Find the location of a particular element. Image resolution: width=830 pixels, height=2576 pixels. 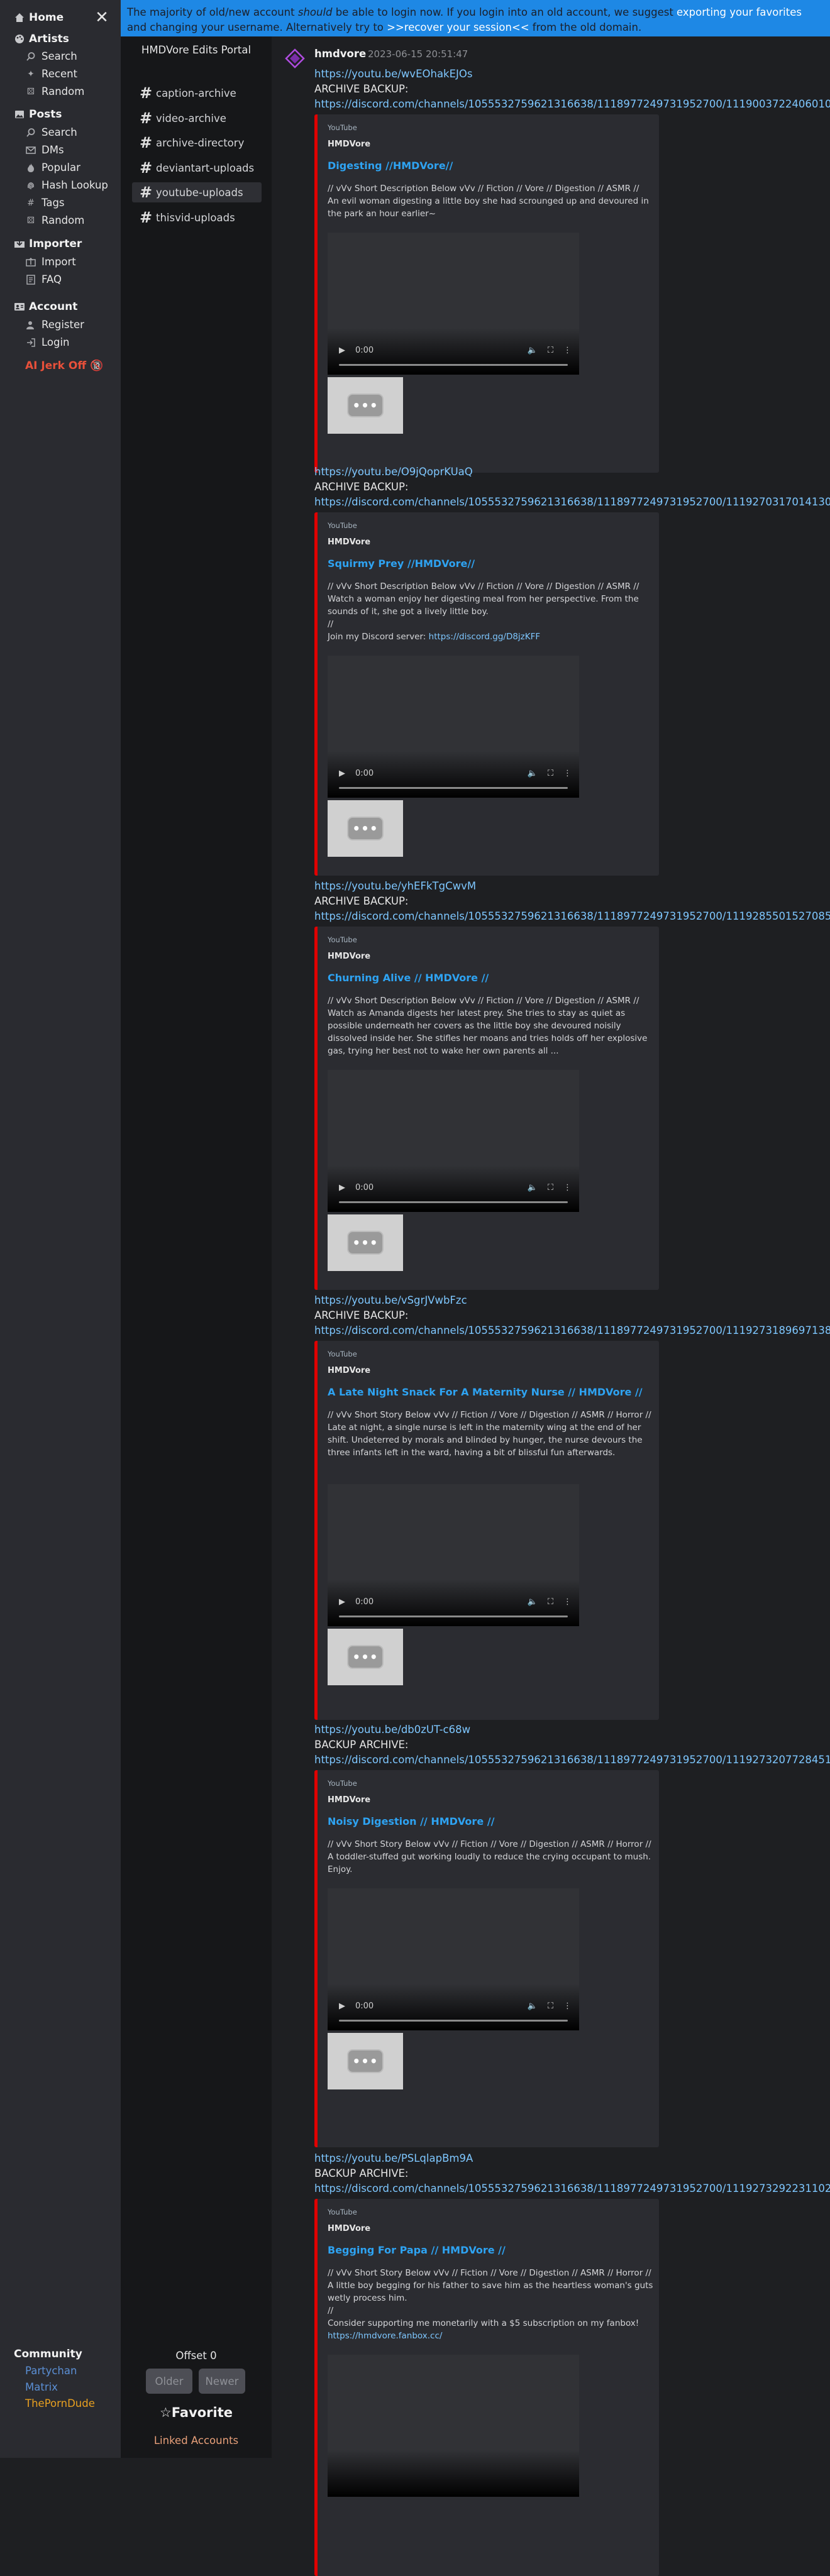

nav-artists-recent: ✦ Recent is located at coordinates (51, 74).